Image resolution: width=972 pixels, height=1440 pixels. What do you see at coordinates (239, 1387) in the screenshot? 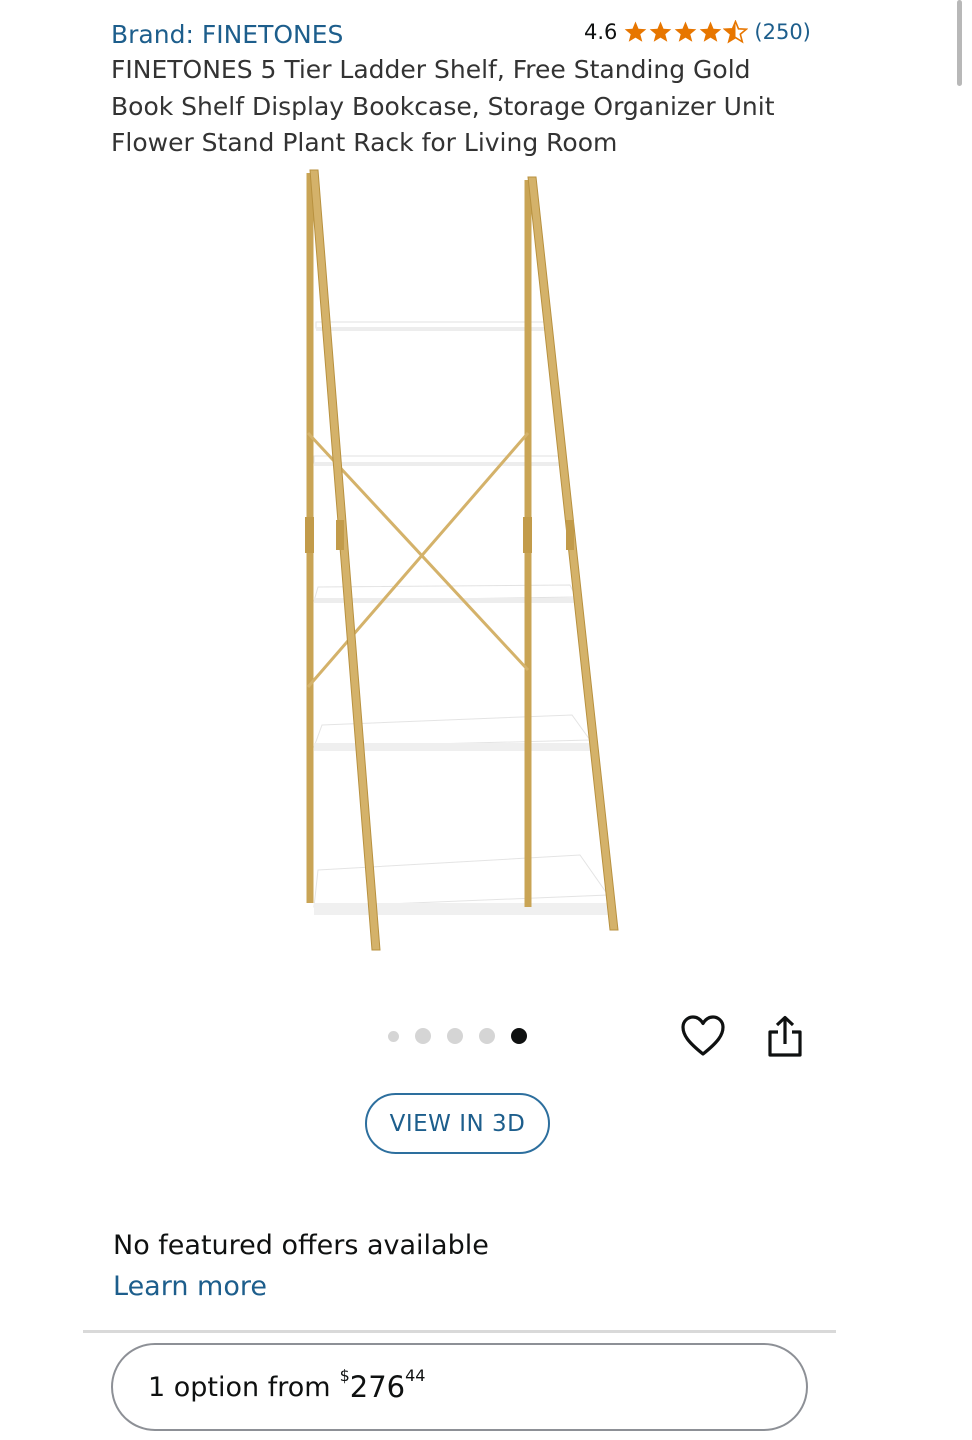
I see `option-label: 1 option from` at bounding box center [239, 1387].